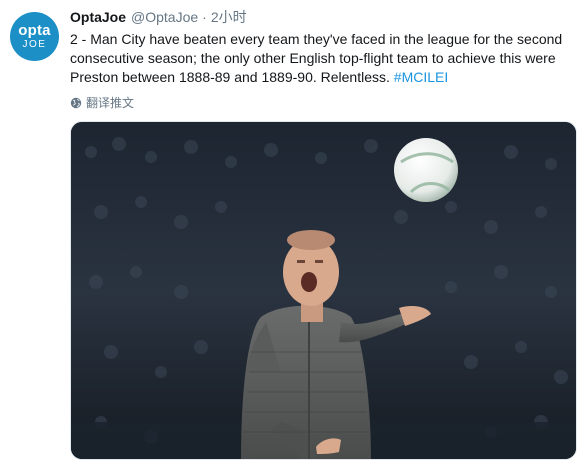  I want to click on tweet-header: OptaJoe @OptaJoe · 2小时, so click(158, 17).